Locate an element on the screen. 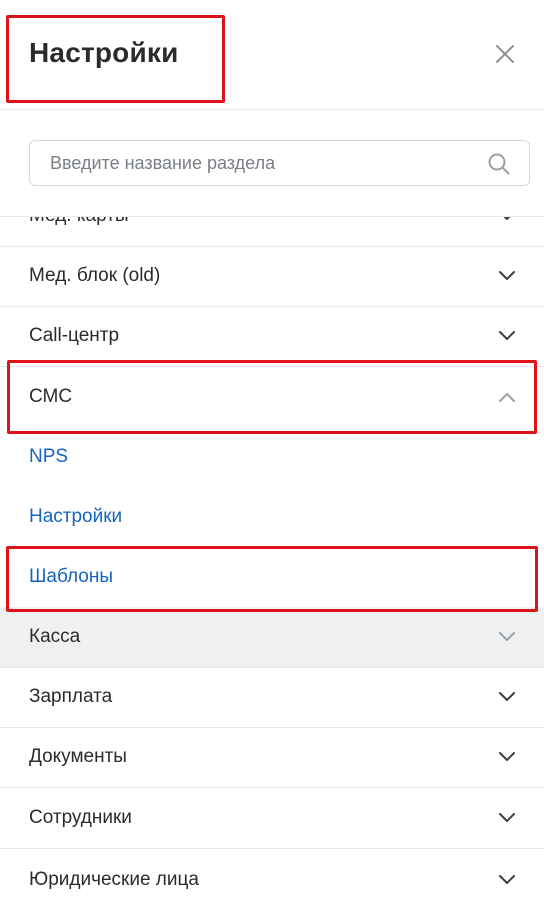  submenu-item-label: Шаблоны is located at coordinates (71, 576).